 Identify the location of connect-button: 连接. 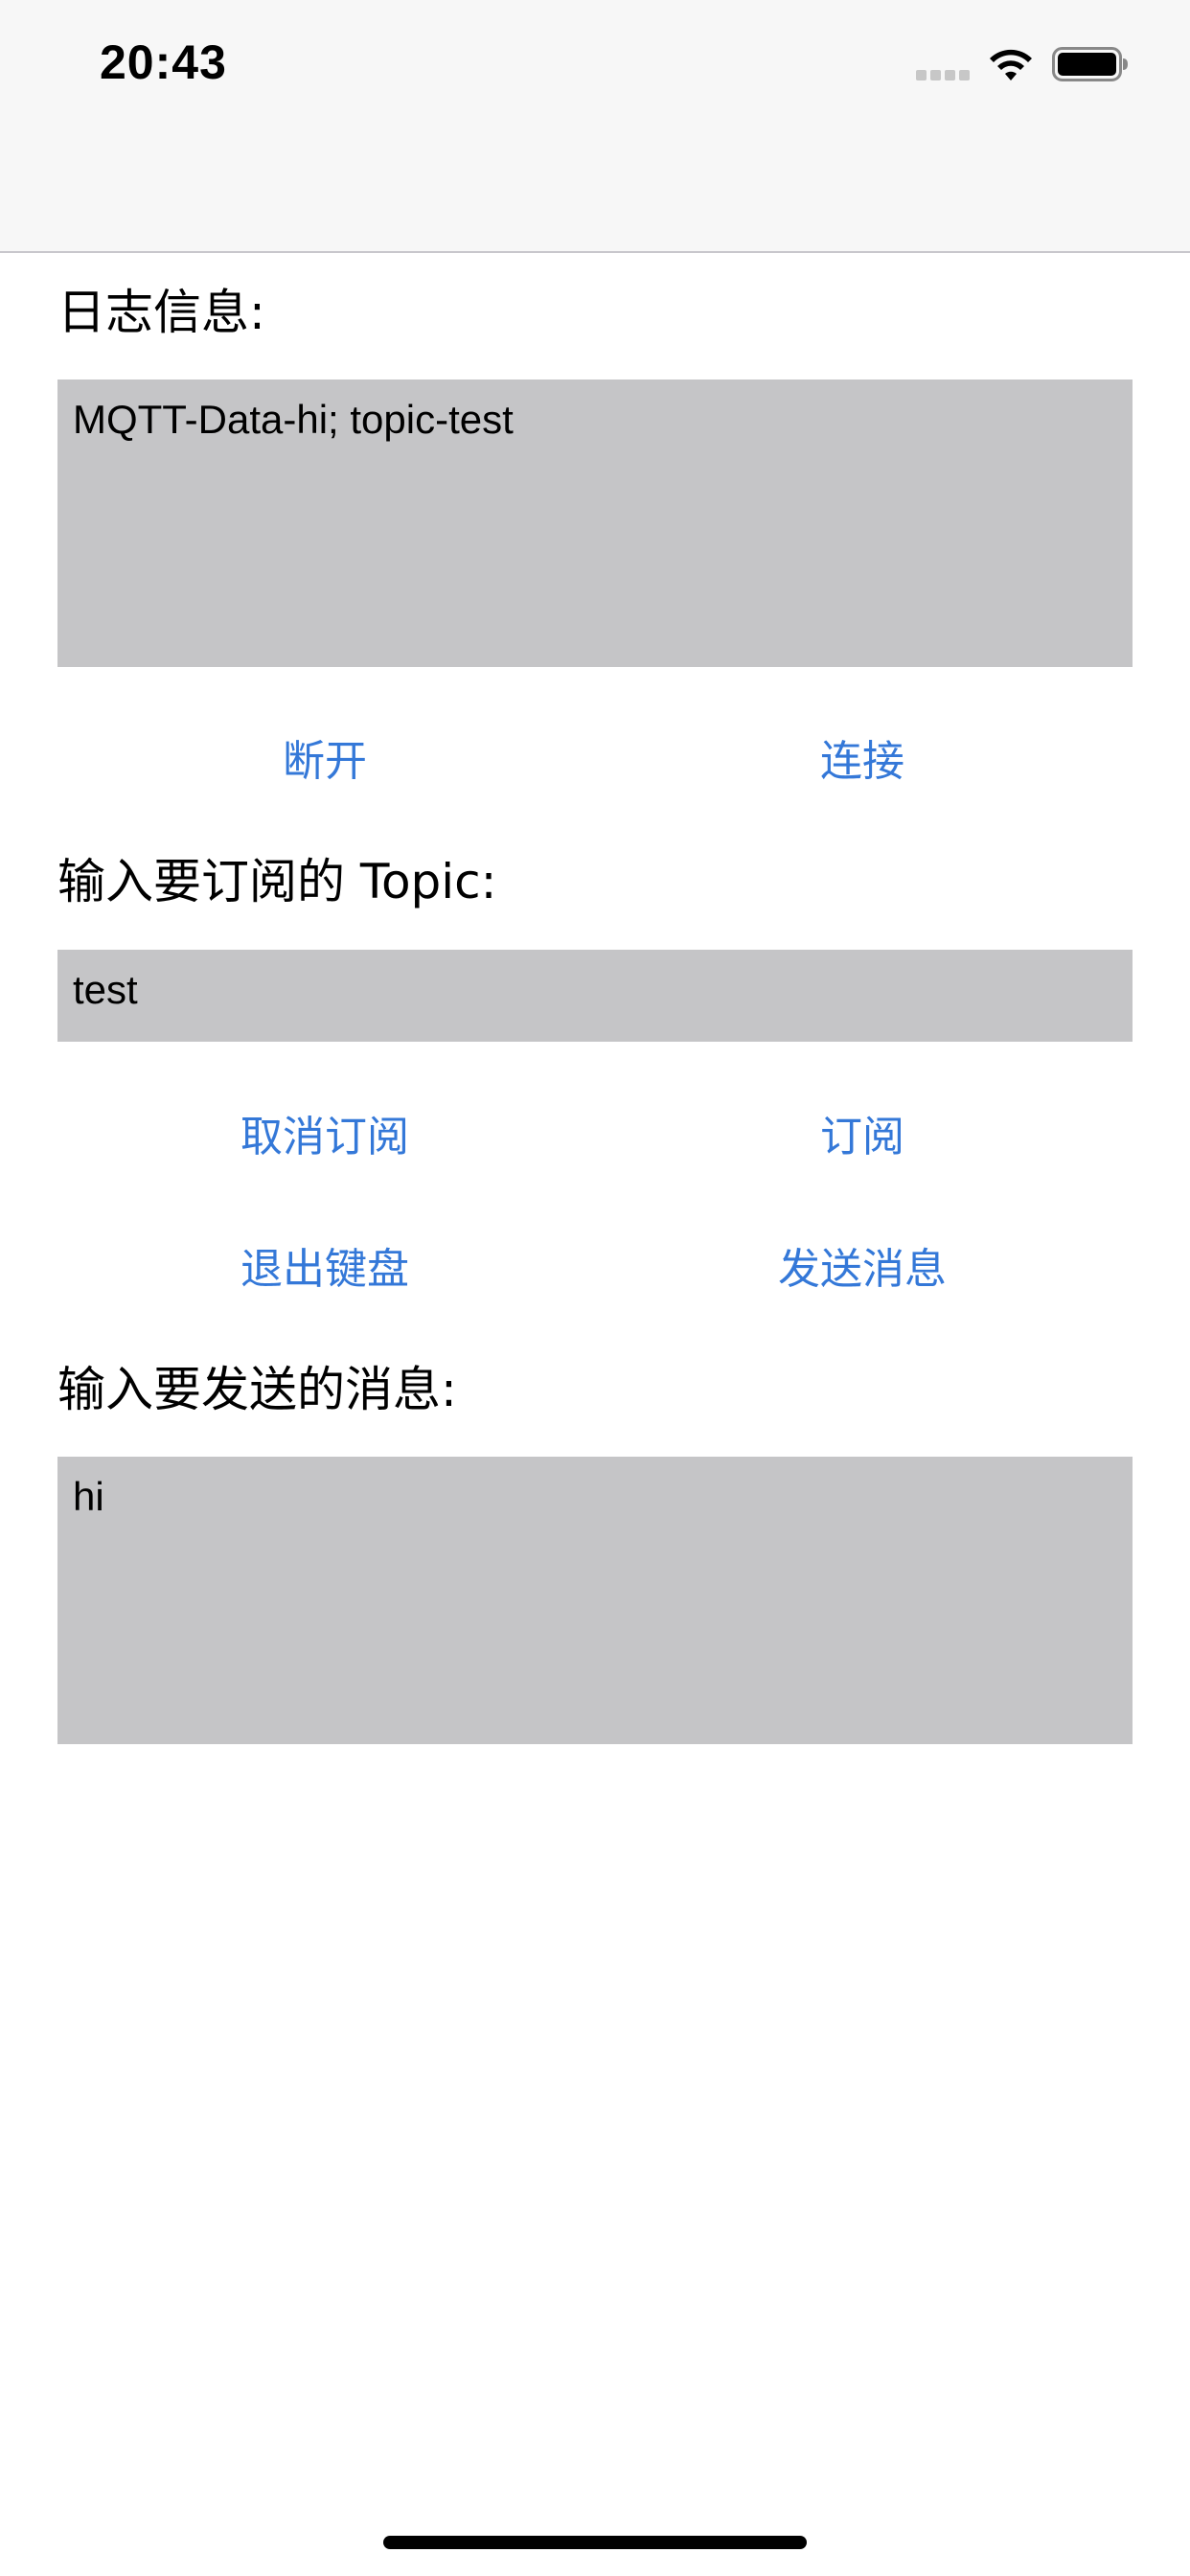
(862, 757).